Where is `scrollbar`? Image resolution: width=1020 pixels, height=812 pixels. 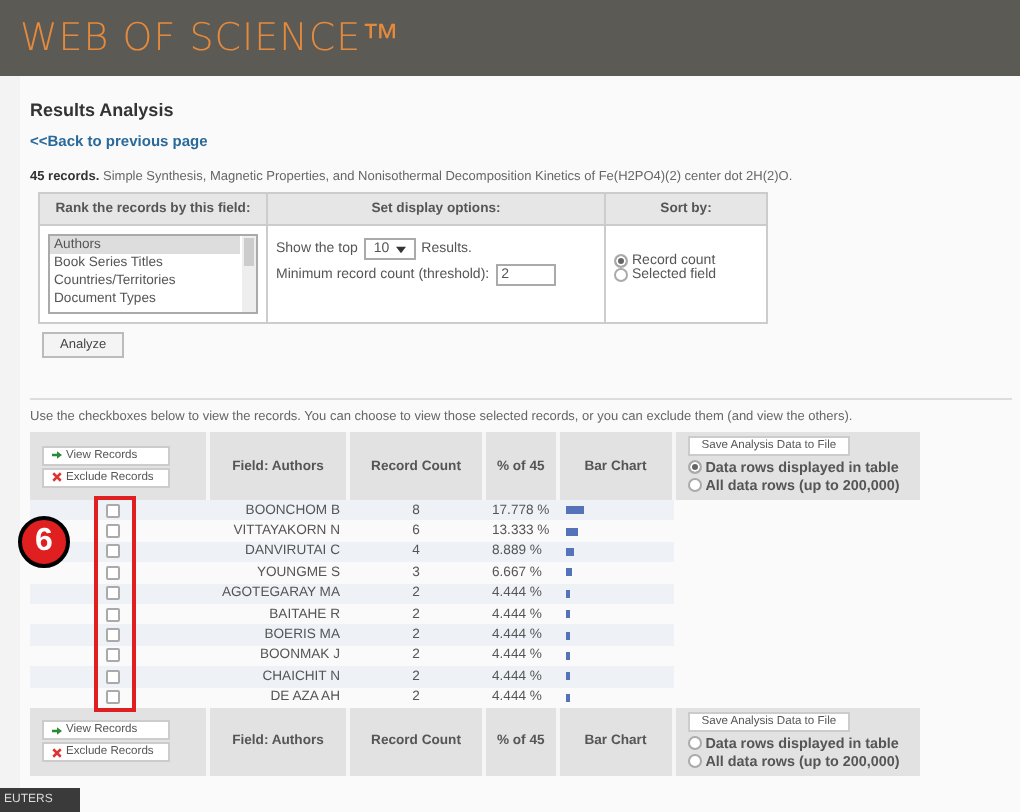 scrollbar is located at coordinates (249, 274).